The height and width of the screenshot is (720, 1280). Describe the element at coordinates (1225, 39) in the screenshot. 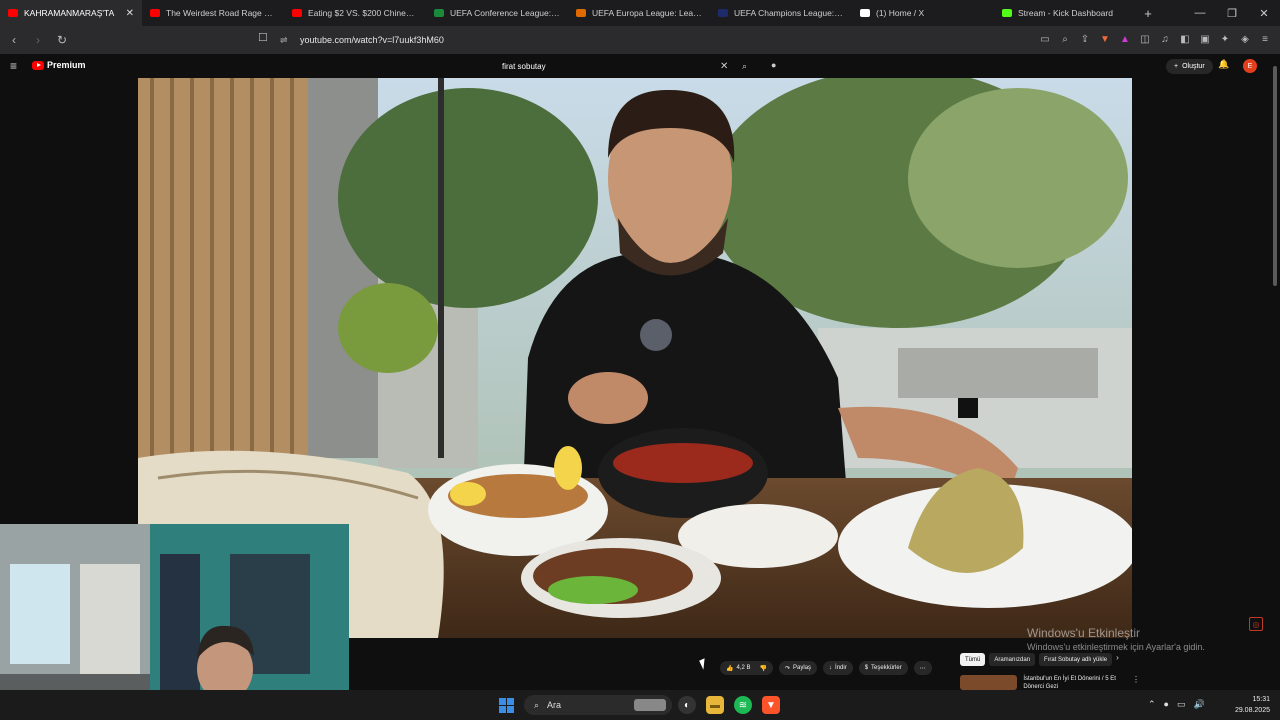

I see `ai-icon: ✦` at that location.